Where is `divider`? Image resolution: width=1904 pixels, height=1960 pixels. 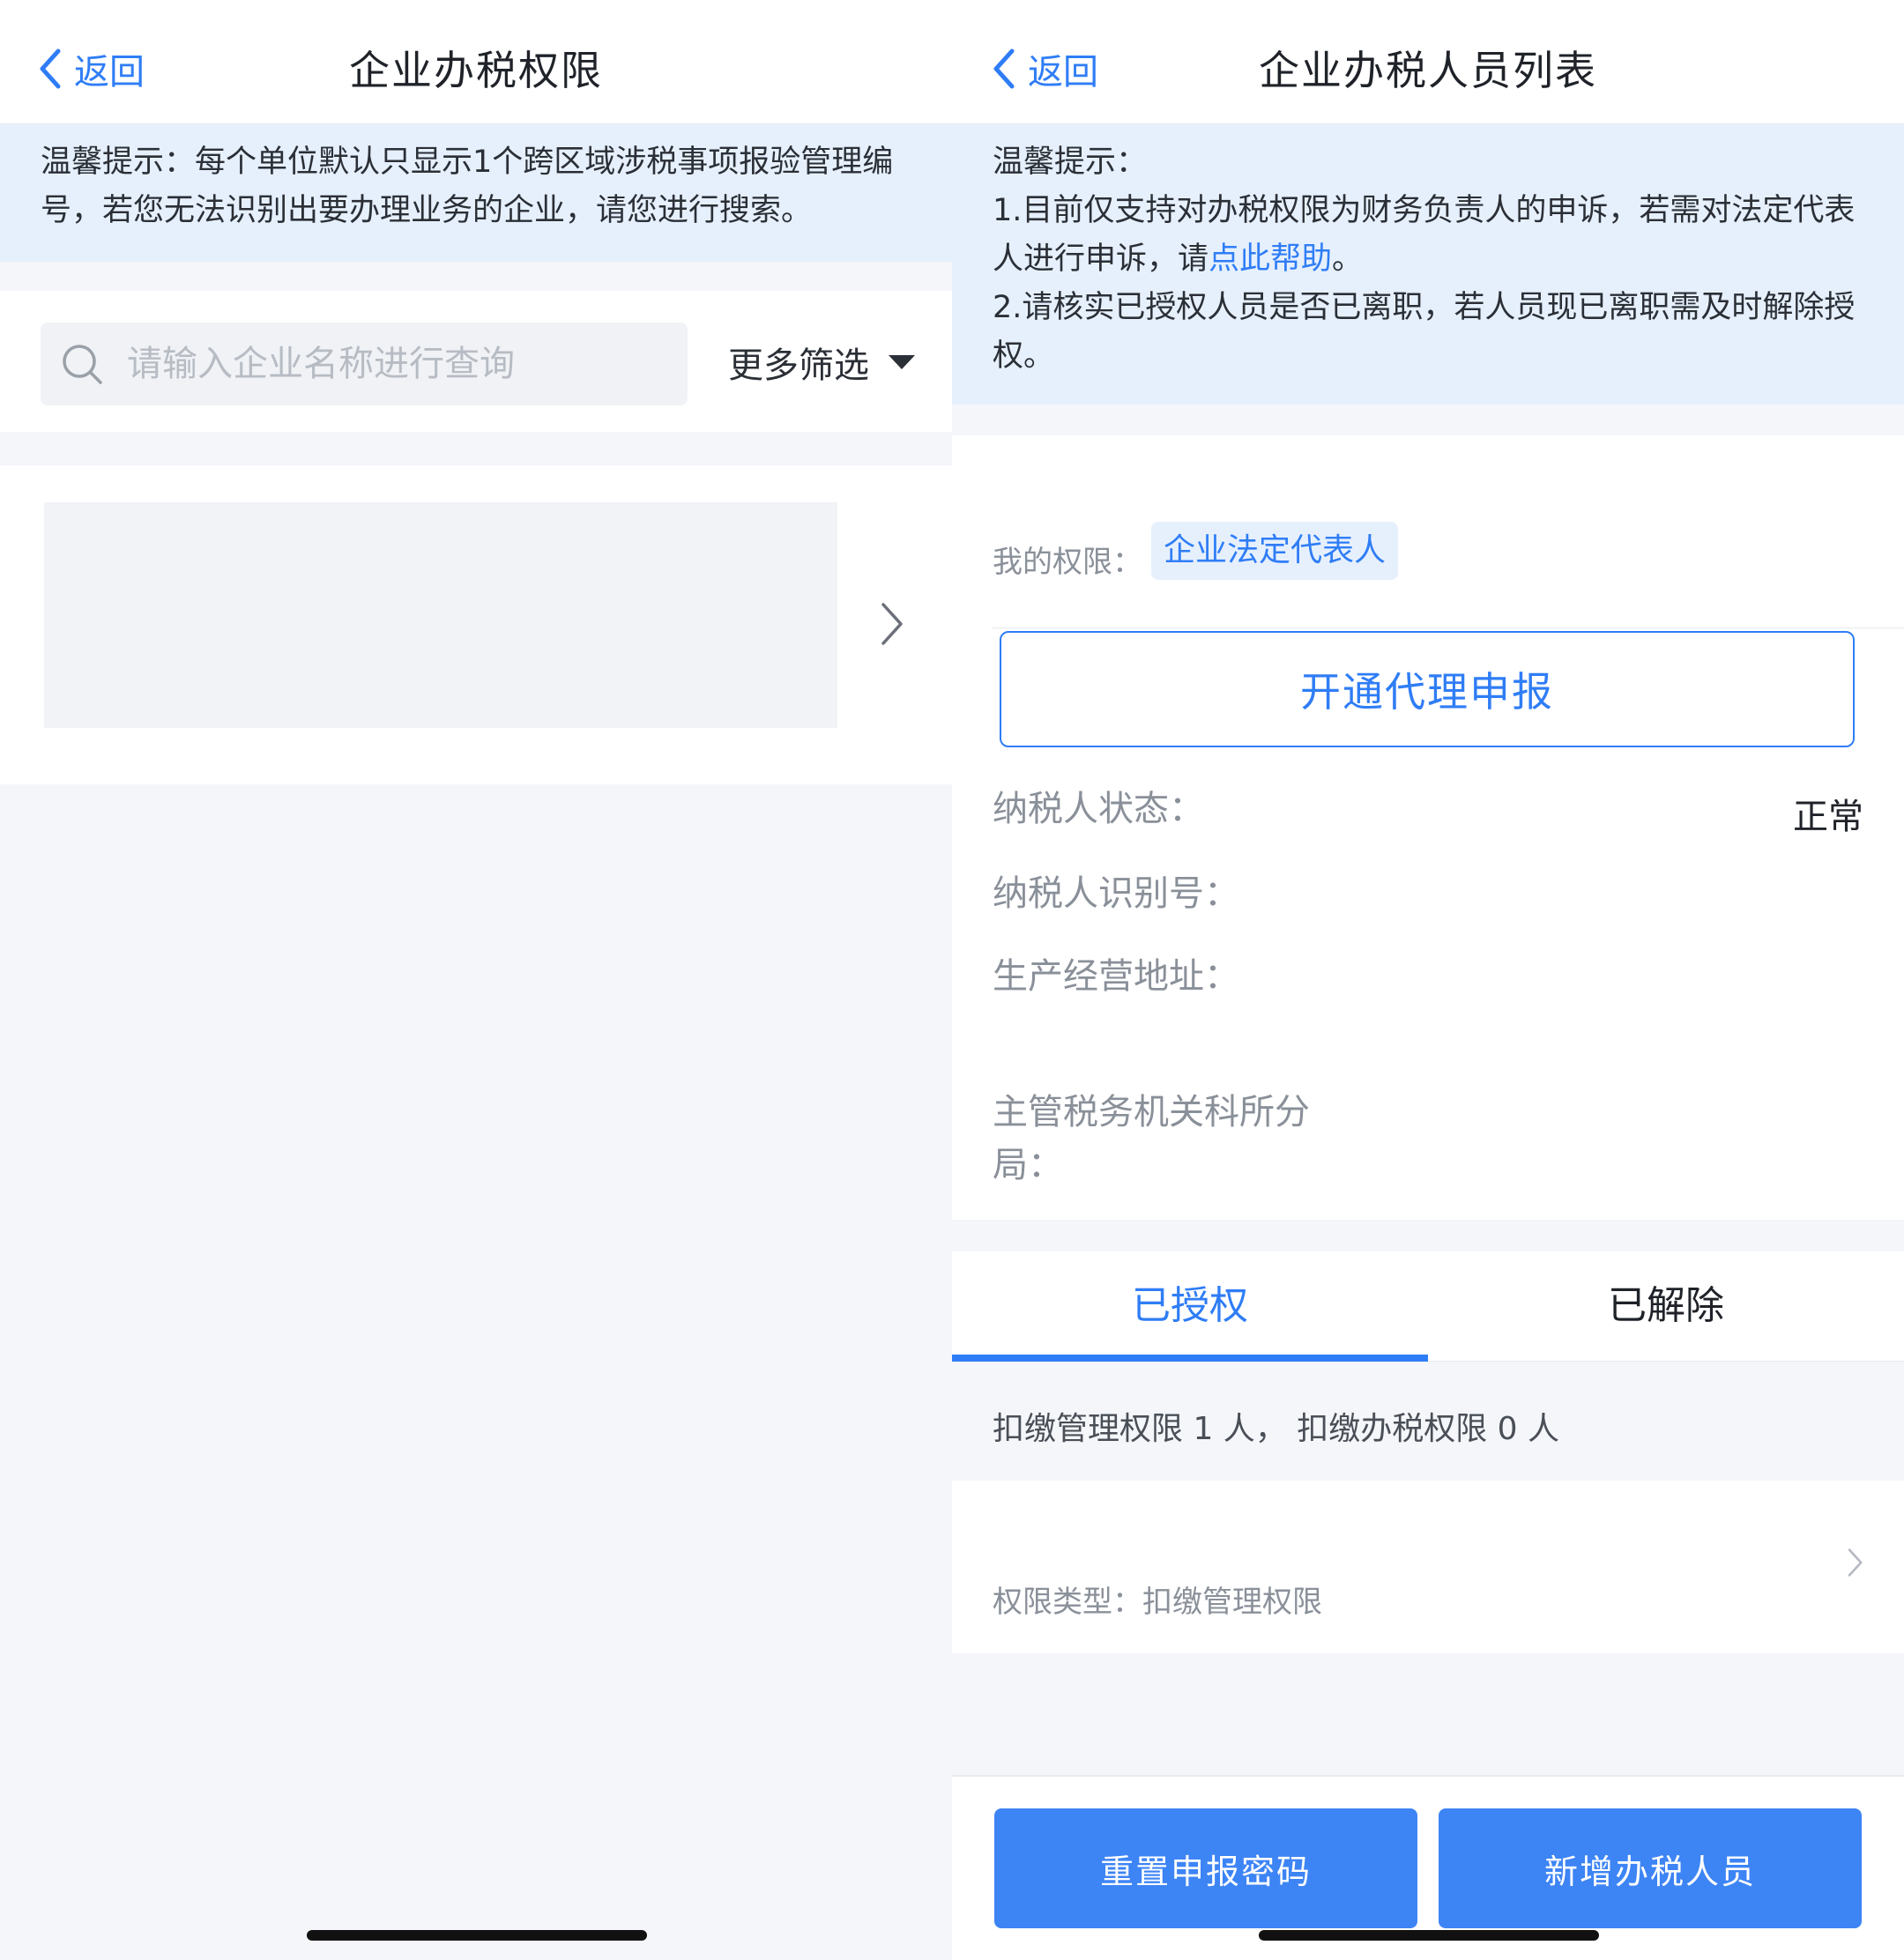
divider is located at coordinates (1448, 627).